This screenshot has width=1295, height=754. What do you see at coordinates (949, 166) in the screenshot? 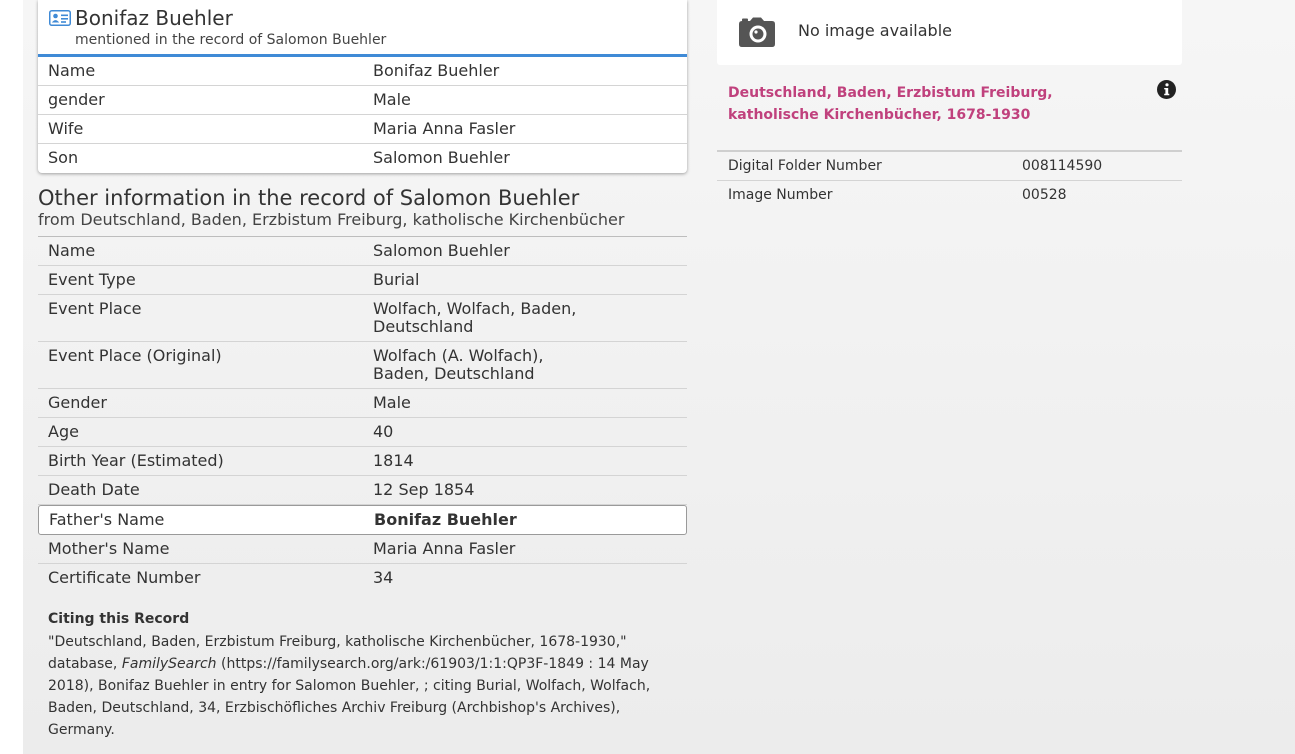
I see `table-row: Digital Folder Number 008114590` at bounding box center [949, 166].